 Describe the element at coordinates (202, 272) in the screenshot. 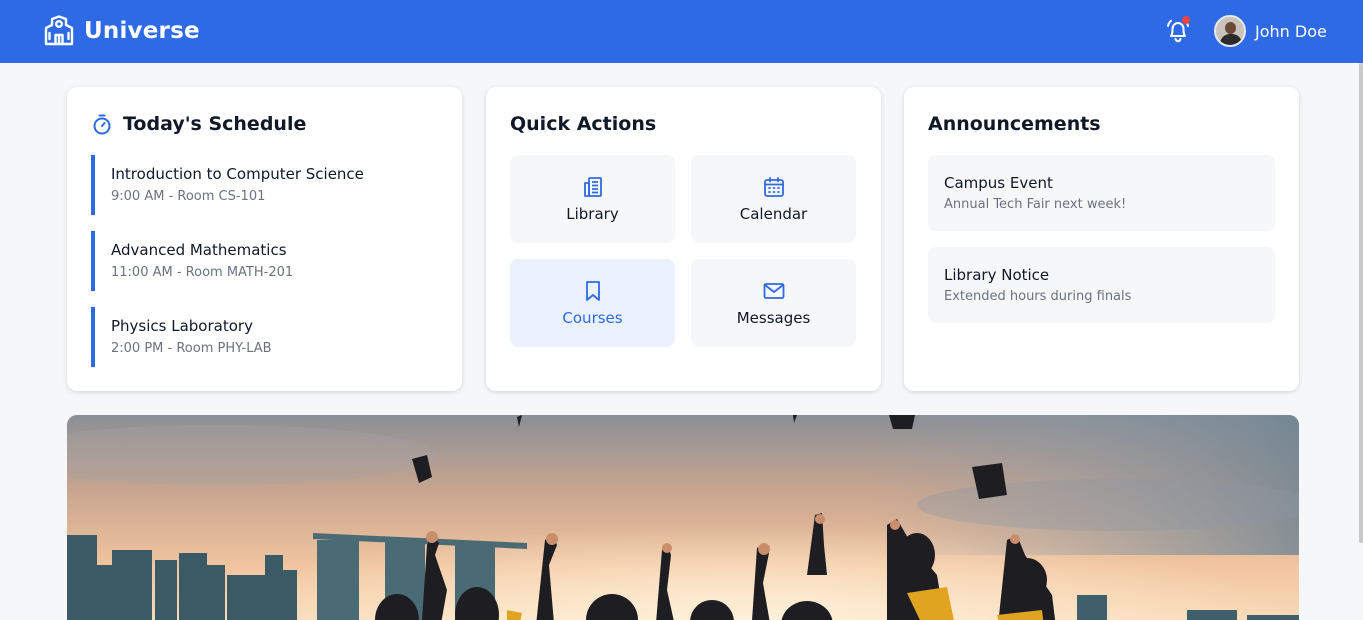

I see `course-time: 11:00 AM - Room MATH-201` at that location.